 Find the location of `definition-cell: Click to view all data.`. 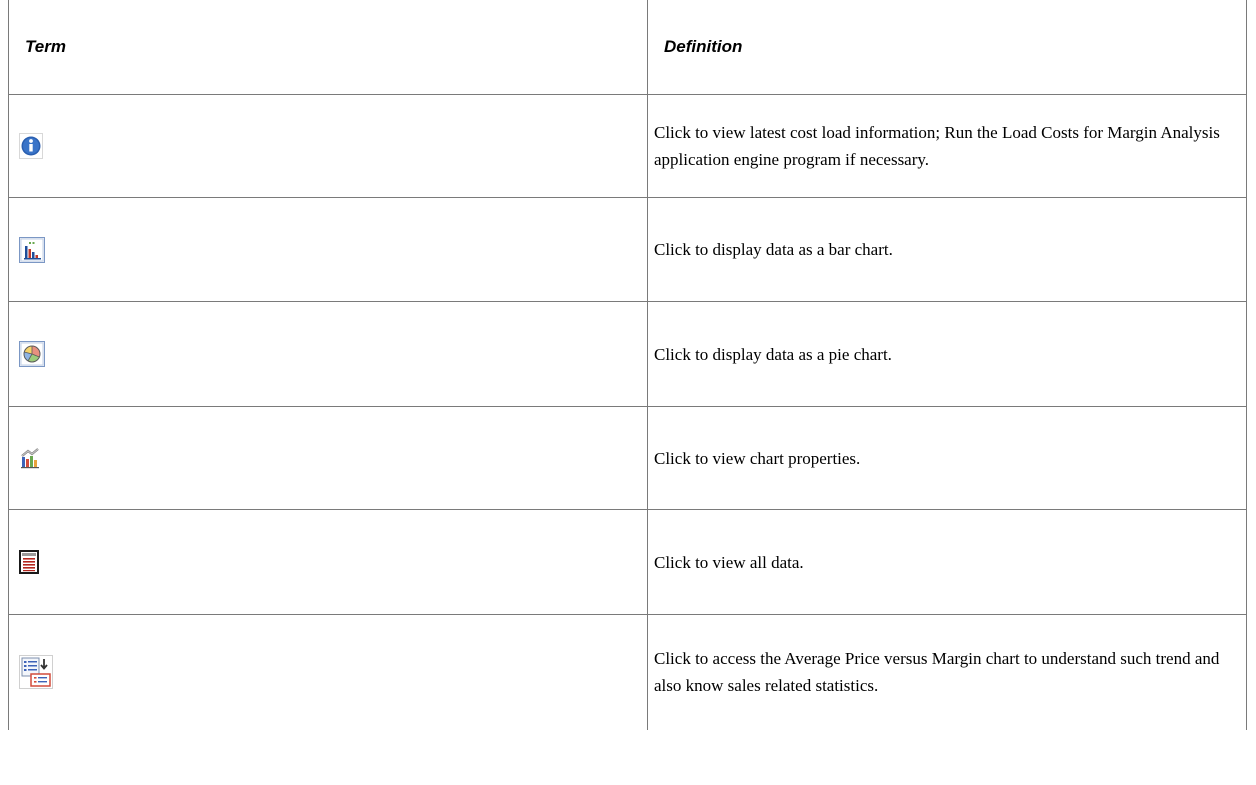

definition-cell: Click to view all data. is located at coordinates (947, 562).